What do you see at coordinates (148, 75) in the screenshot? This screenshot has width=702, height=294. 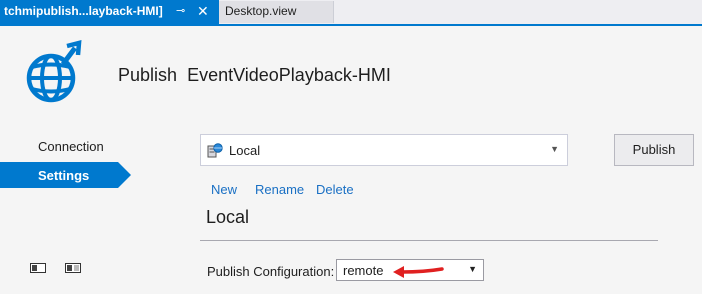 I see `page-title-prefix: Publish` at bounding box center [148, 75].